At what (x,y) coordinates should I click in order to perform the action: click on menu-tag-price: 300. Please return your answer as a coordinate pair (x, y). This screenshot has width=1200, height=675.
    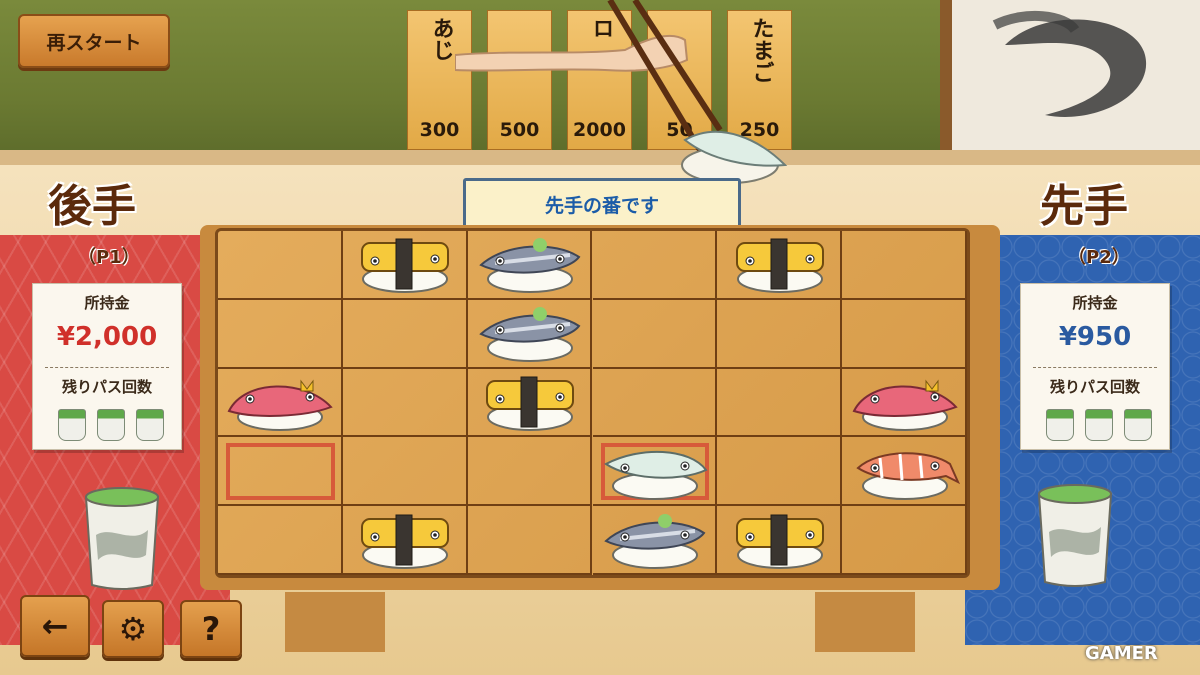
    Looking at the image, I should click on (439, 130).